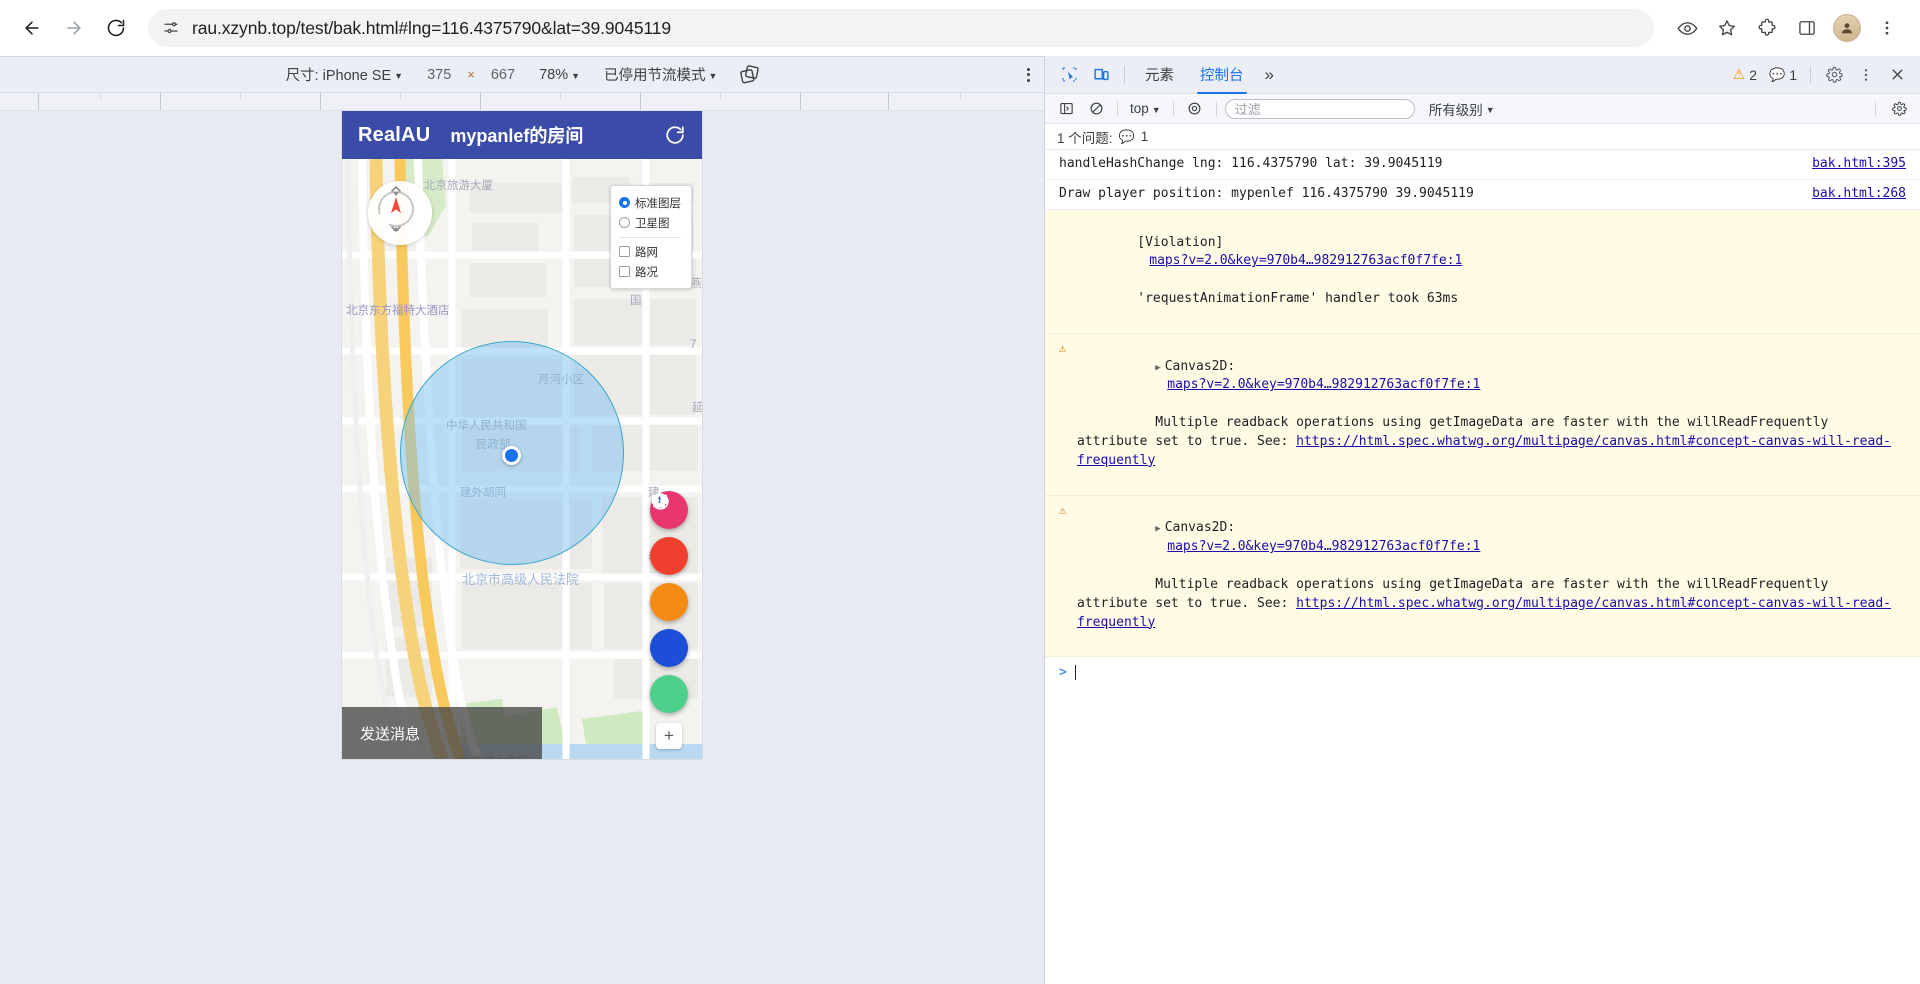 The image size is (1920, 984). I want to click on profile-avatar, so click(1847, 28).